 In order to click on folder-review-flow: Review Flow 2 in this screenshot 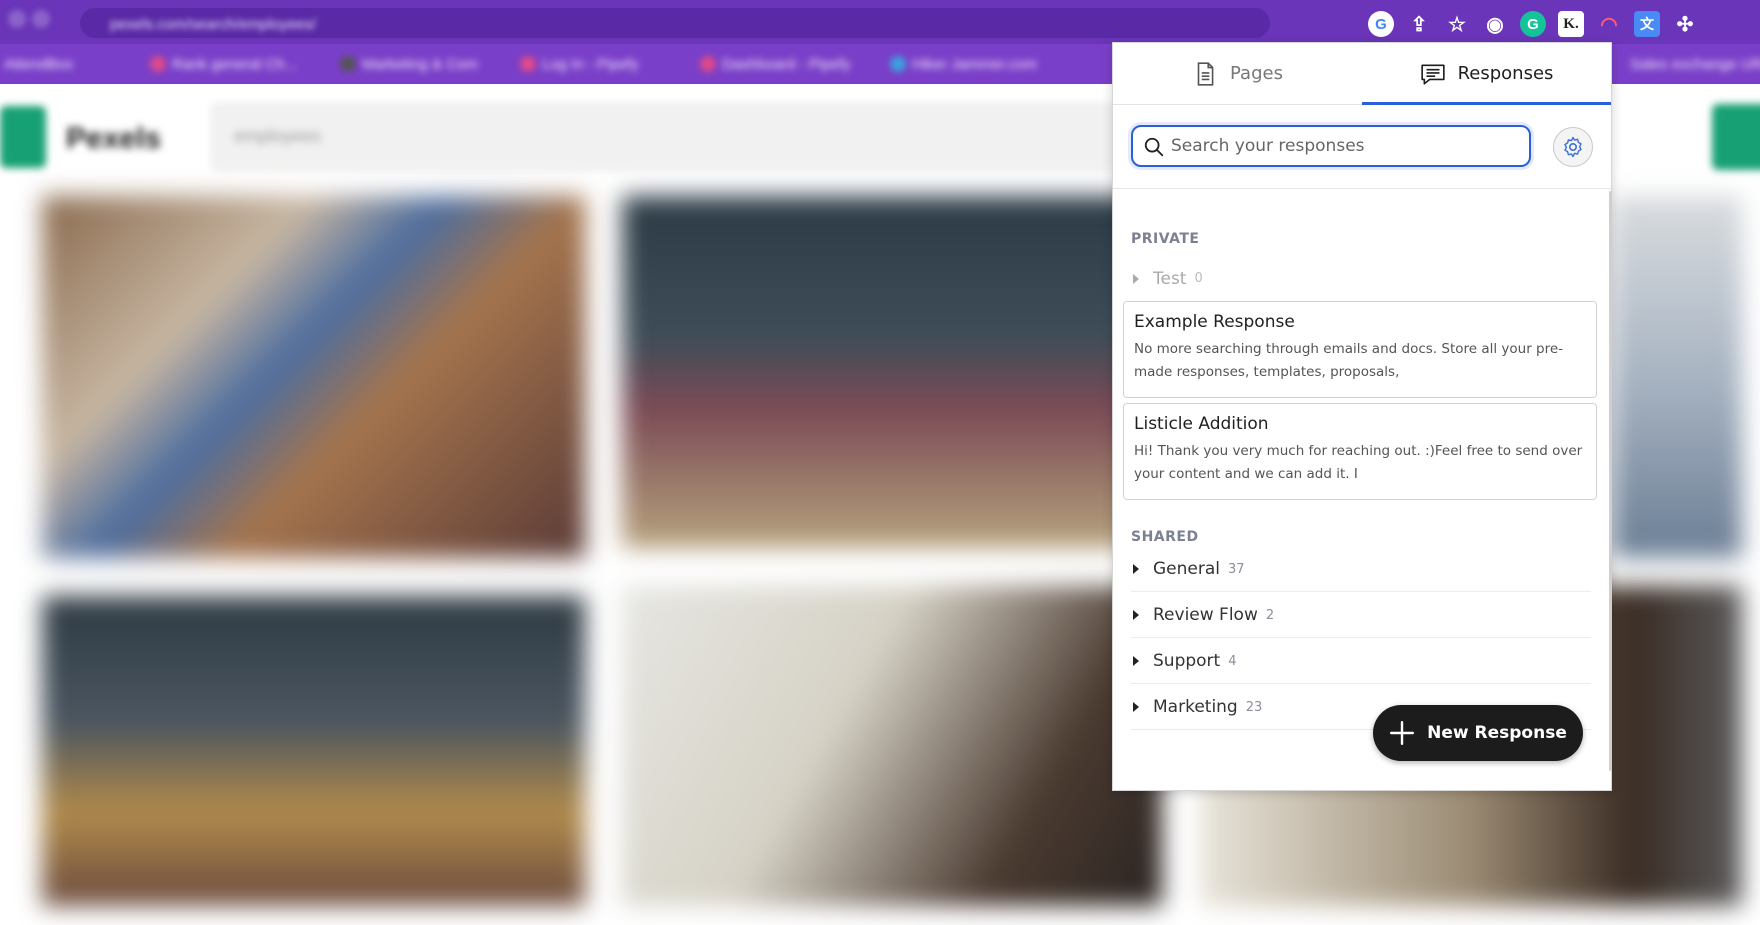, I will do `click(1361, 615)`.